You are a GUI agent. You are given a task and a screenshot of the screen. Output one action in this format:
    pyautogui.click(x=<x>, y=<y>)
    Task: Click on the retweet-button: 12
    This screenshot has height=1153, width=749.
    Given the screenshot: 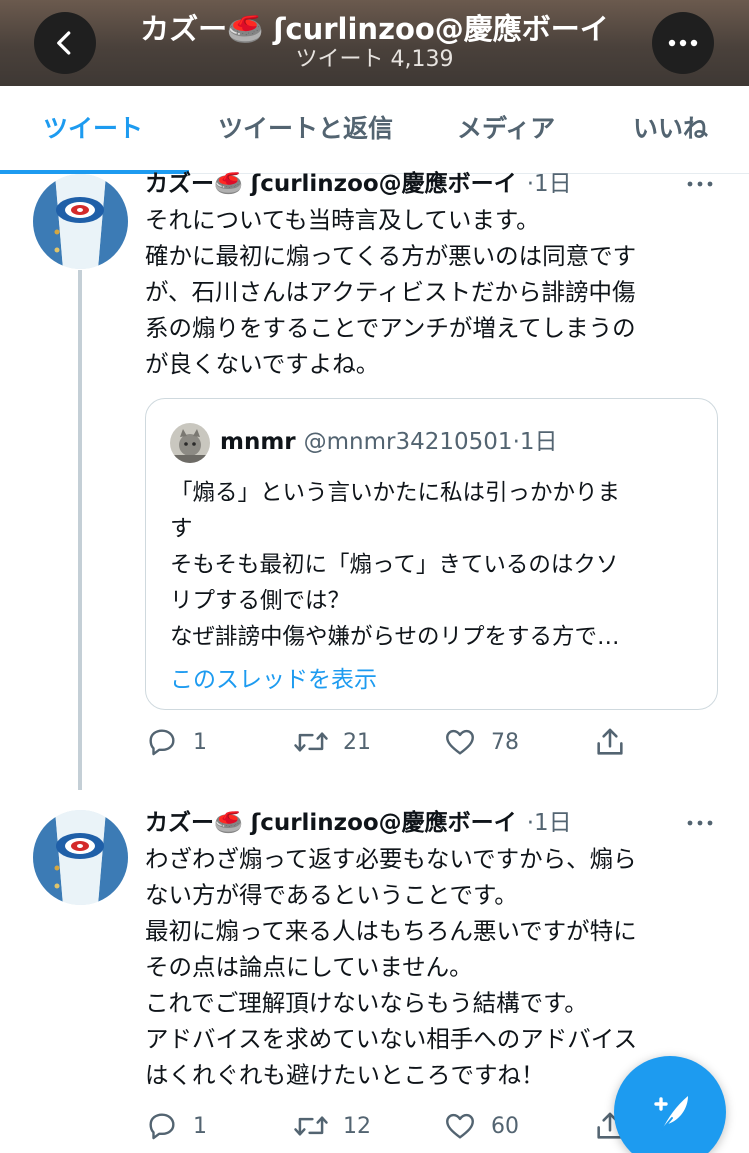 What is the action you would take?
    pyautogui.click(x=332, y=1126)
    